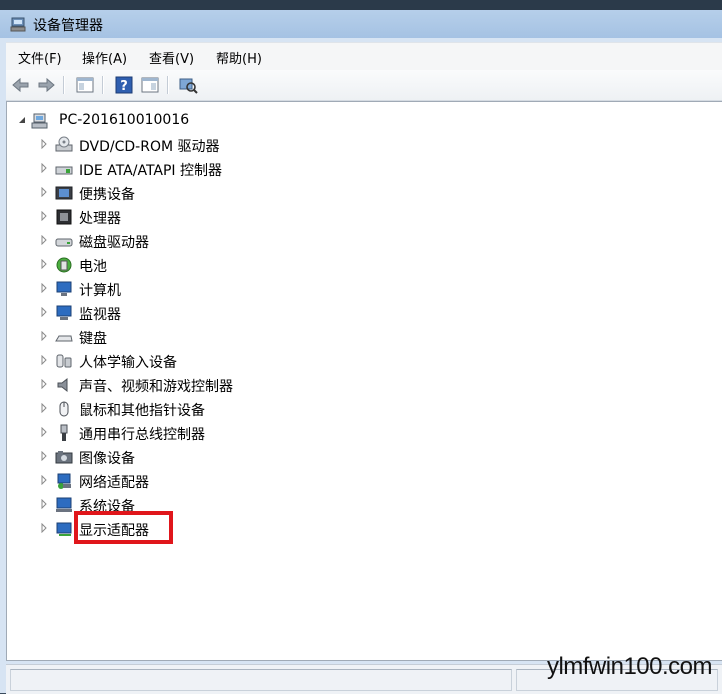  What do you see at coordinates (188, 85) in the screenshot?
I see `scan-hardware-icon` at bounding box center [188, 85].